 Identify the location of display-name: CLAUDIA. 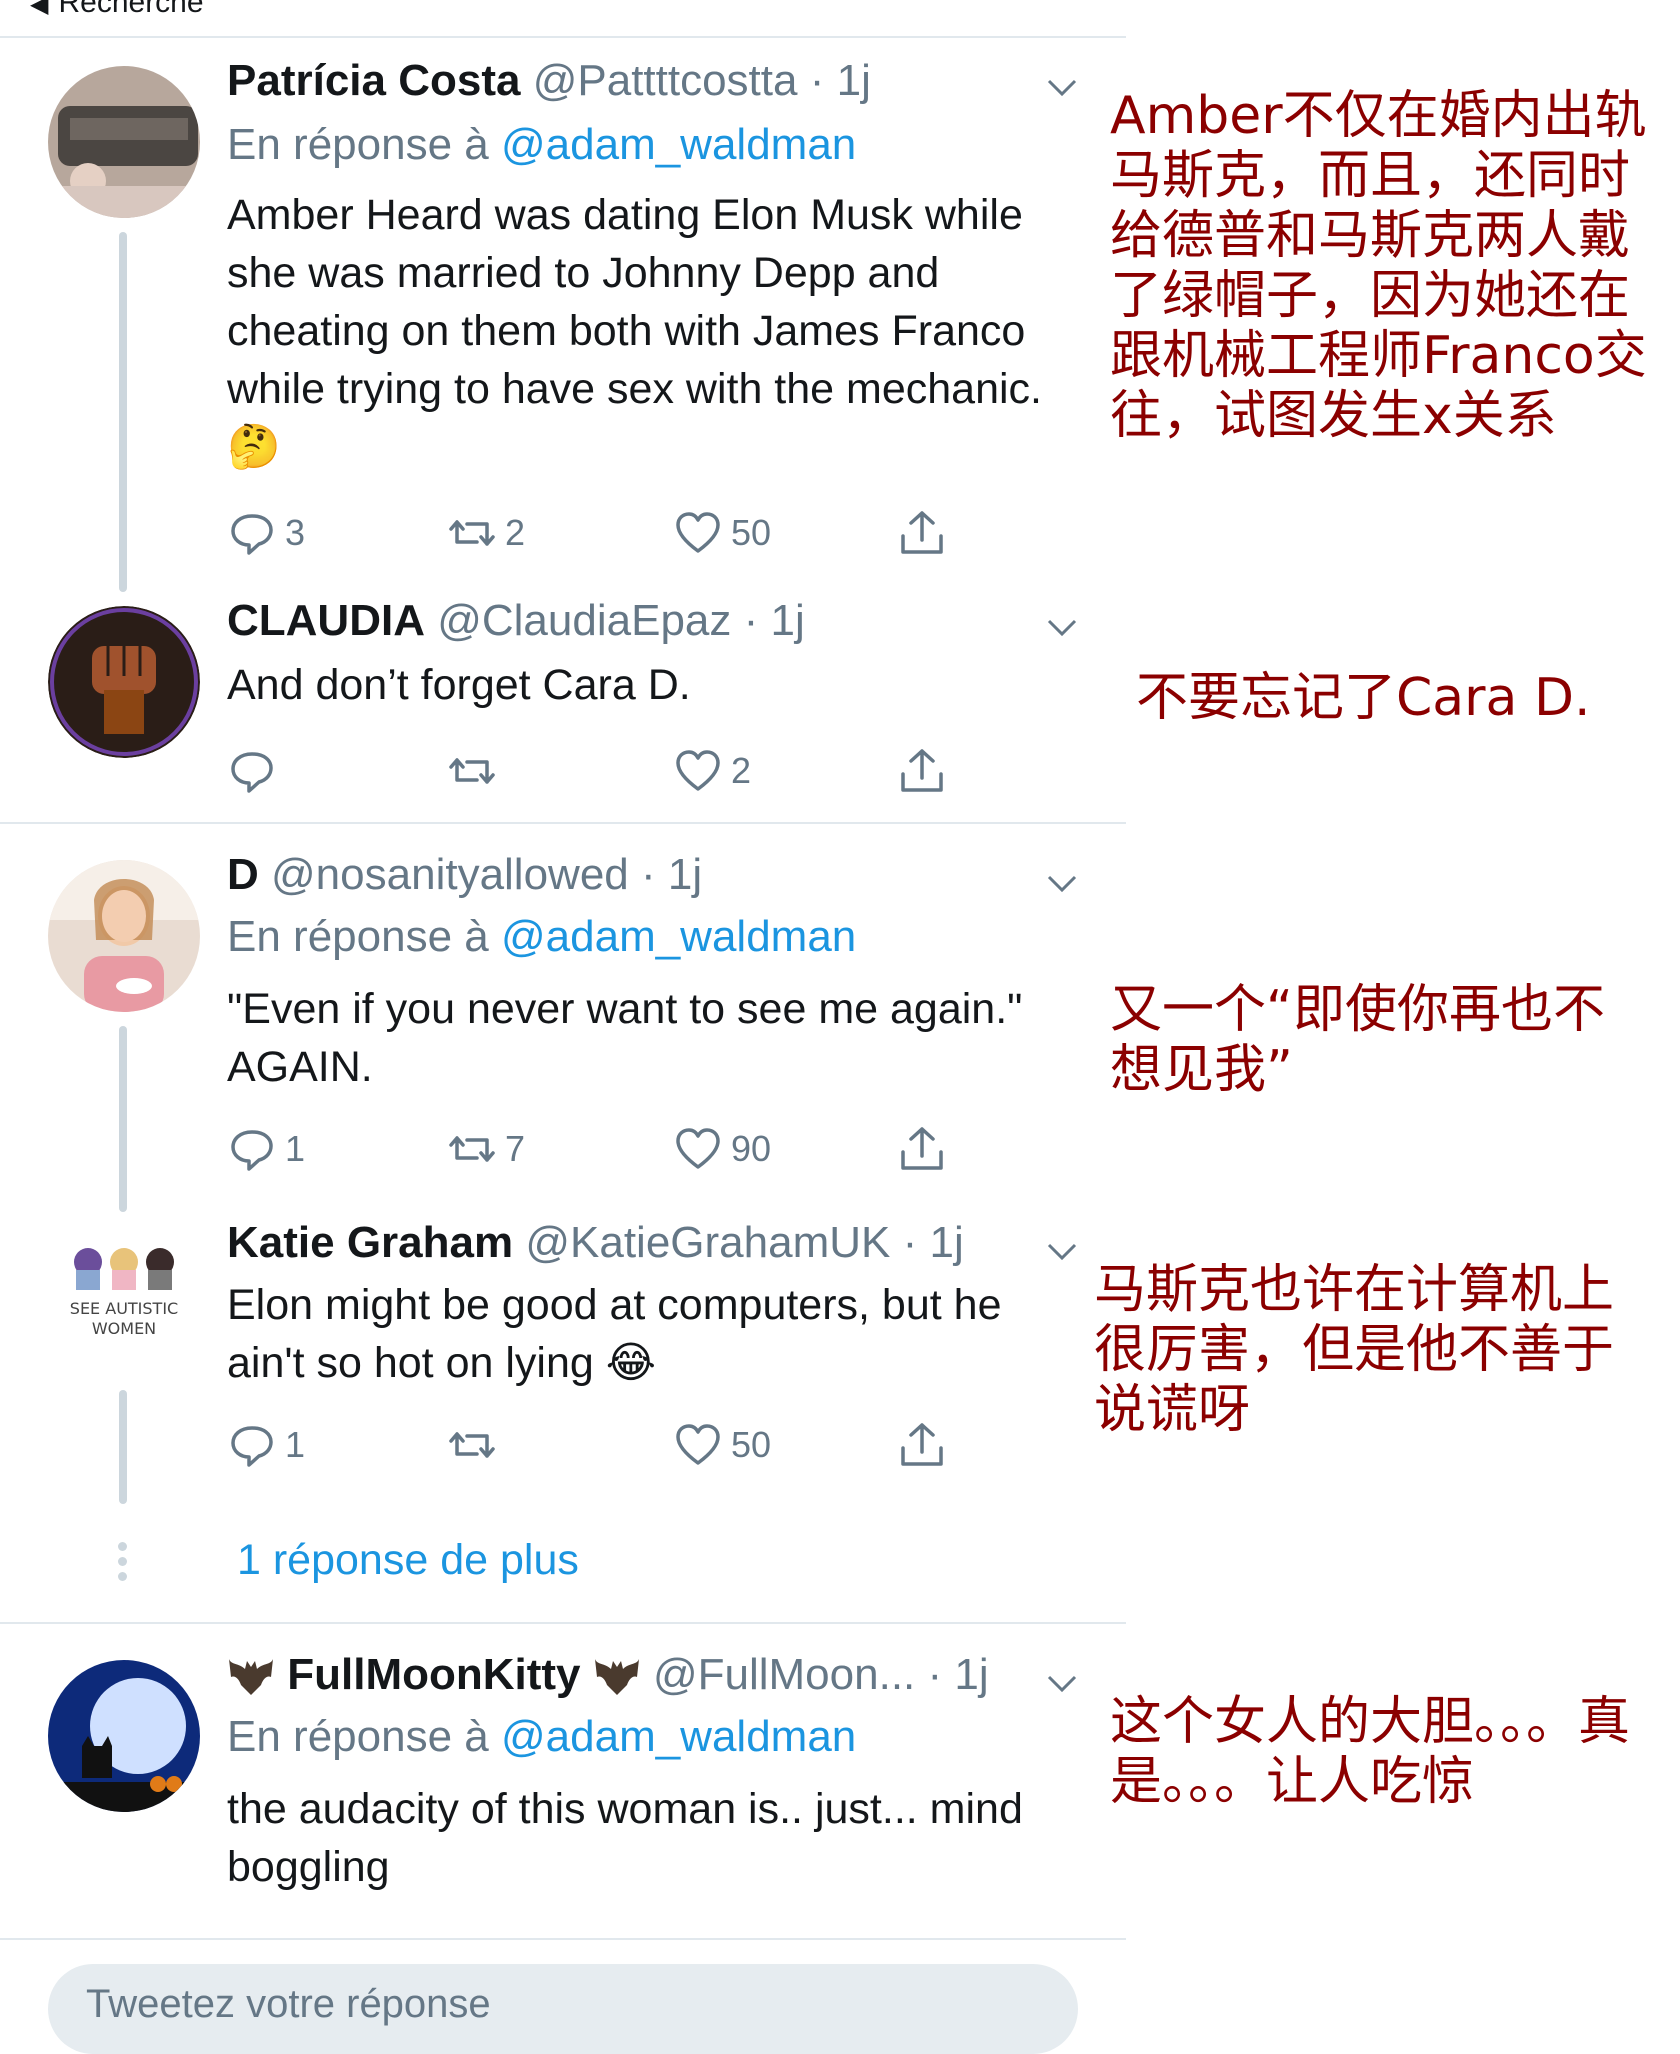
(326, 620).